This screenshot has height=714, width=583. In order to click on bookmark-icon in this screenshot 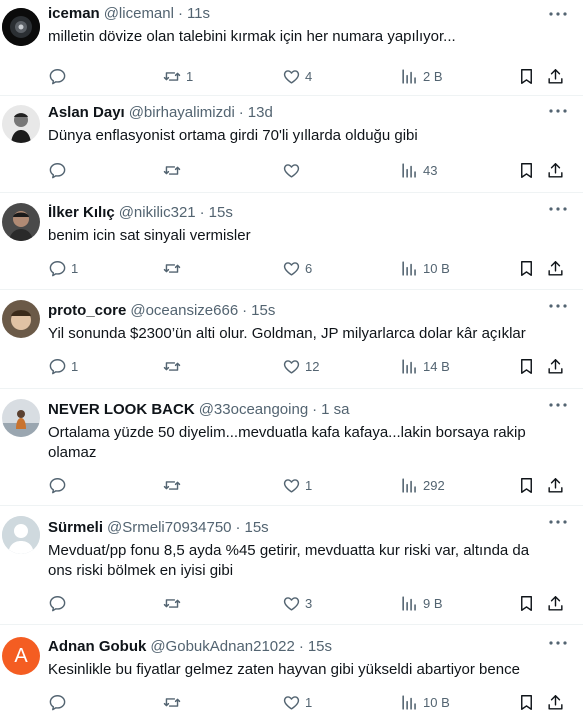, I will do `click(526, 702)`.